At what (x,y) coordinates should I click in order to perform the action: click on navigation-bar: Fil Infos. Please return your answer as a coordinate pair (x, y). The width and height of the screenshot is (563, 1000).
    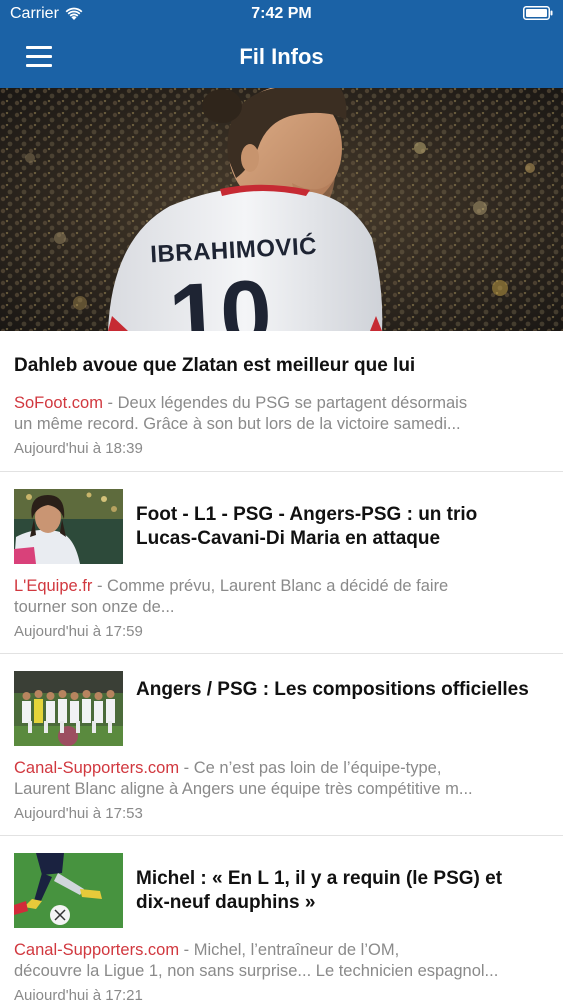
    Looking at the image, I should click on (281, 57).